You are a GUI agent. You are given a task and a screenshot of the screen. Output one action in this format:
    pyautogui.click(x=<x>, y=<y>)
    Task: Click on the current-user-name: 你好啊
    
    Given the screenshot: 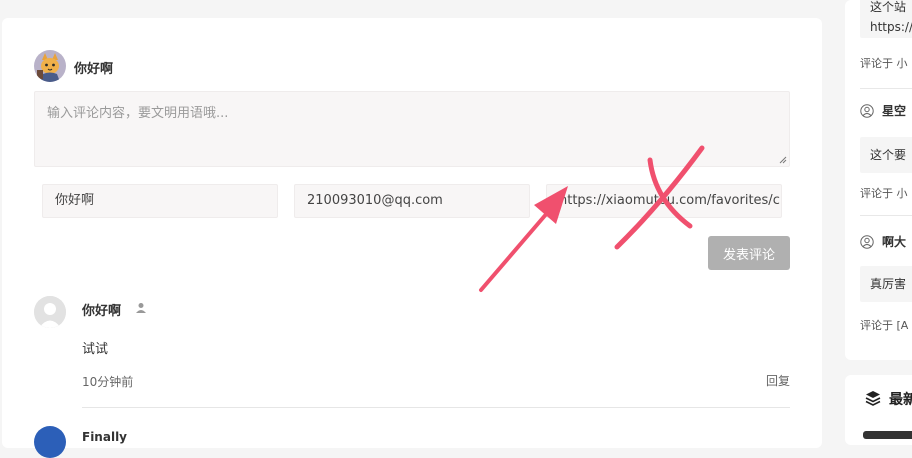 What is the action you would take?
    pyautogui.click(x=94, y=69)
    